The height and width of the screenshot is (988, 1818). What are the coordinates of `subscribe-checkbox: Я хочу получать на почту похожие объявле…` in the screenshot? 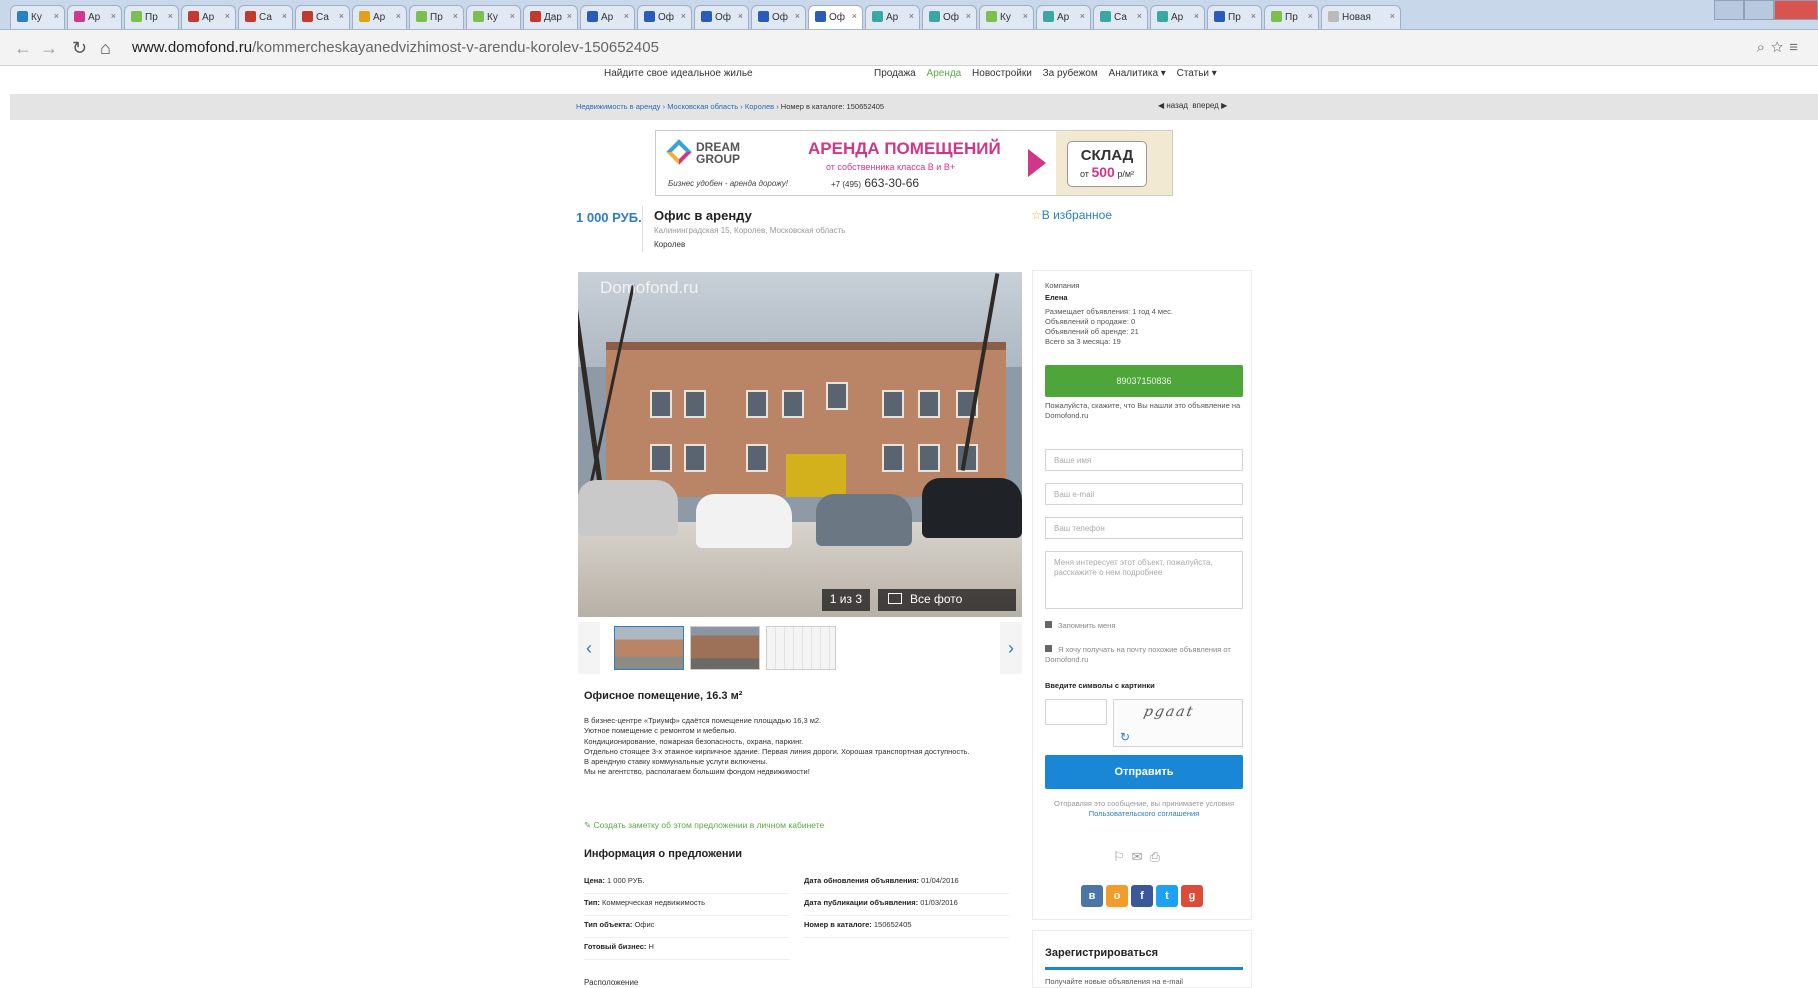 It's located at (1144, 655).